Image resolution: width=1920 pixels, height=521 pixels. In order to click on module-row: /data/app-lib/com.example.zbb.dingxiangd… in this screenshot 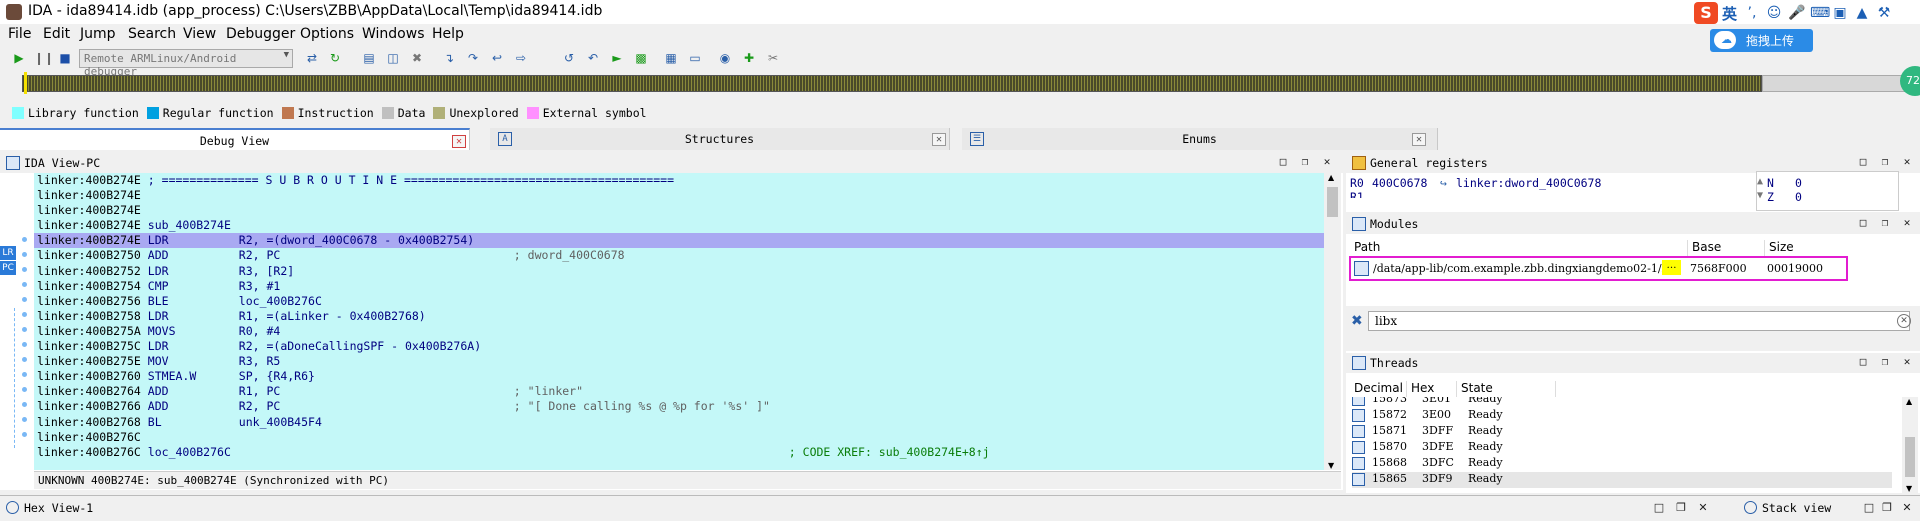, I will do `click(1598, 268)`.